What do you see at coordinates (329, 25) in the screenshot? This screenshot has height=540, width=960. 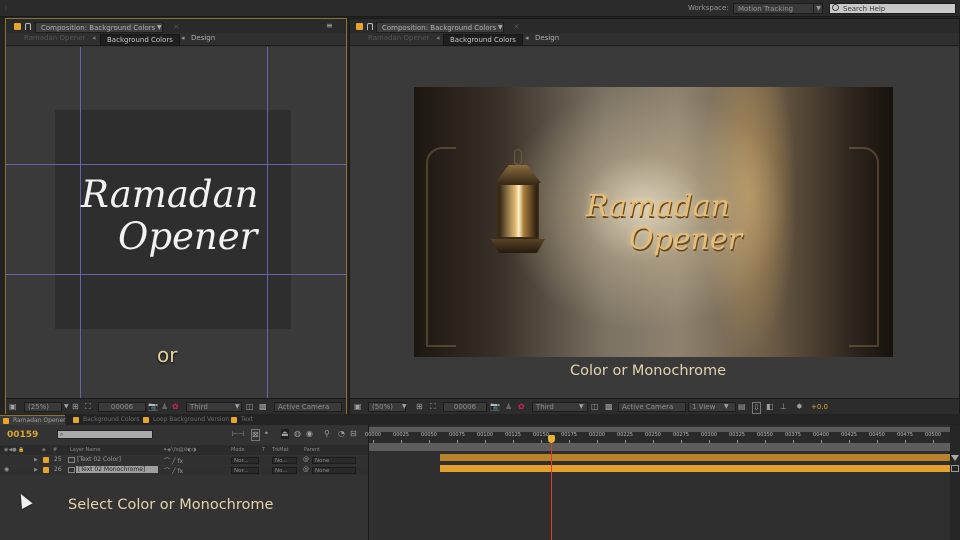 I see `panel-menu-icon: ≡` at bounding box center [329, 25].